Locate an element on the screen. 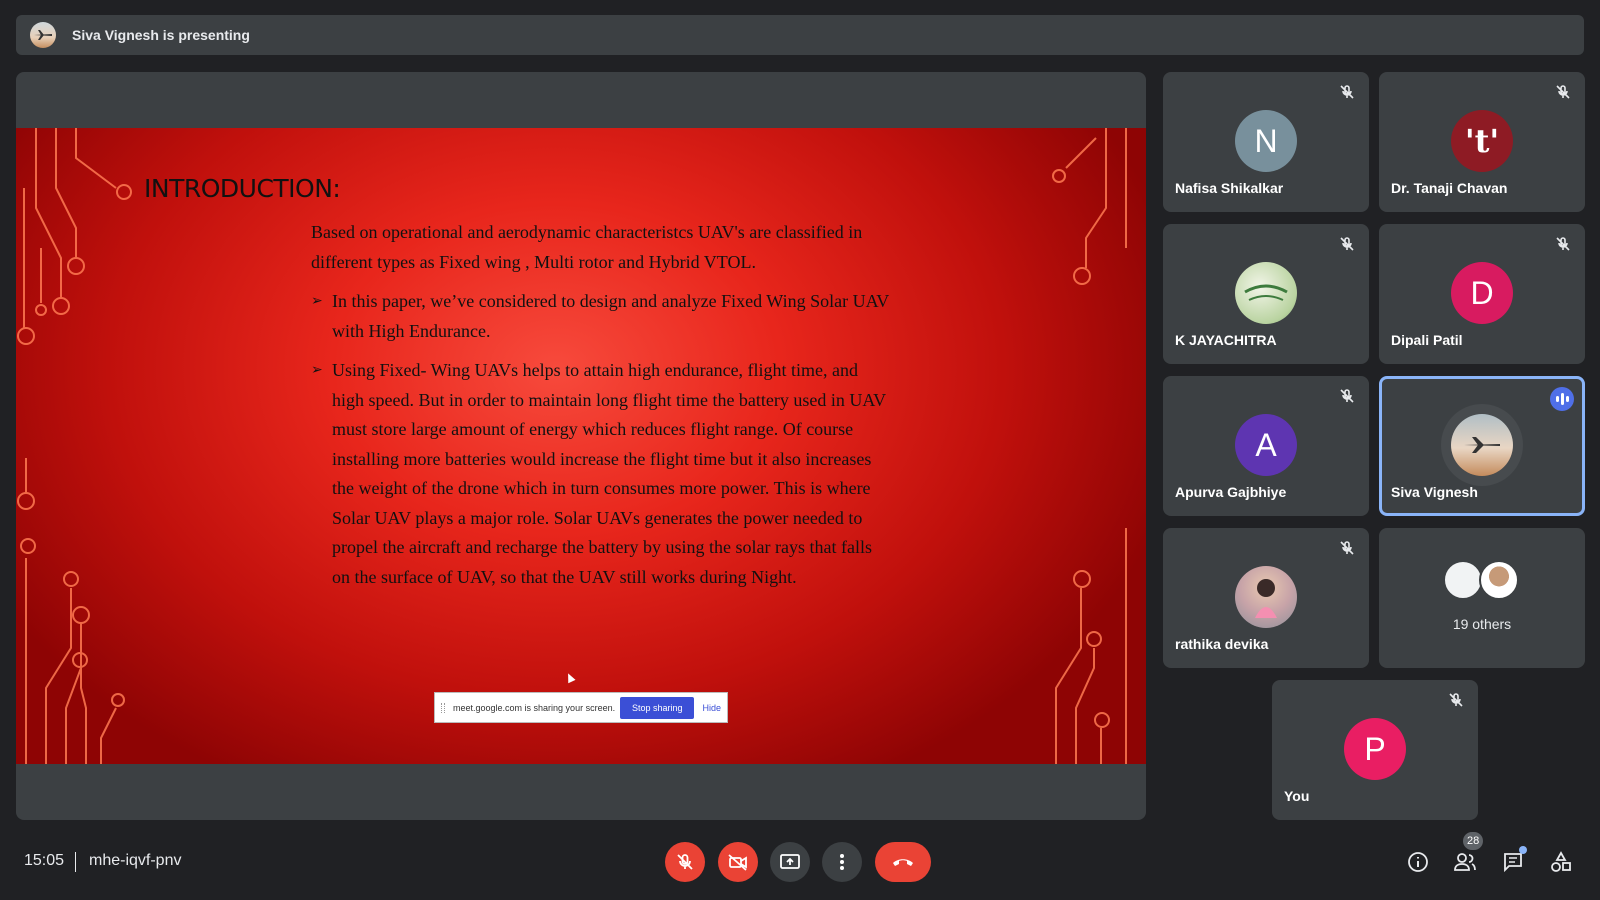 This screenshot has height=900, width=1600. self-tile: P You is located at coordinates (1375, 750).